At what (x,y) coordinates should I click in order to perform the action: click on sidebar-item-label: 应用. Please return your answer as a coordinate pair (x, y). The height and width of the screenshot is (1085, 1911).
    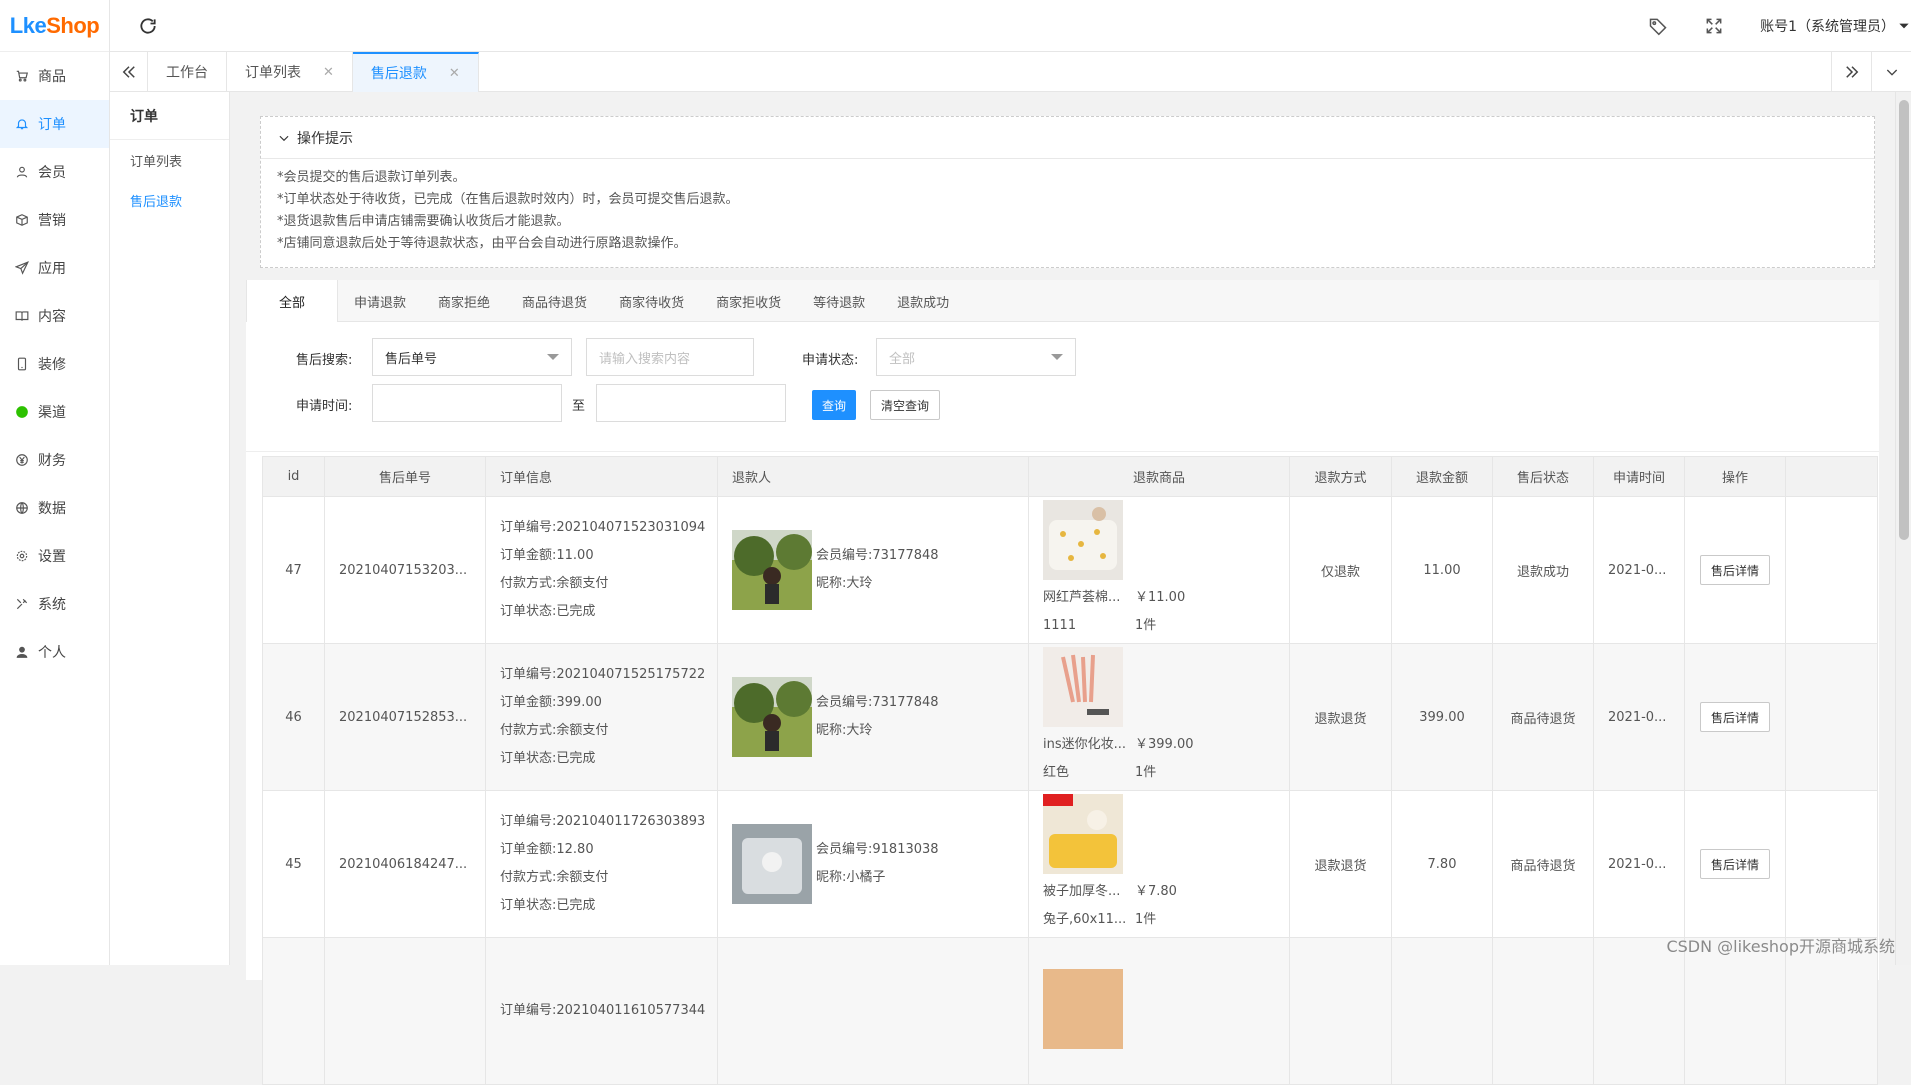
    Looking at the image, I should click on (52, 268).